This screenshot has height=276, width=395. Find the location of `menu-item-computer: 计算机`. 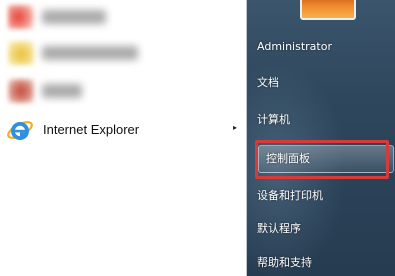

menu-item-computer: 计算机 is located at coordinates (324, 120).